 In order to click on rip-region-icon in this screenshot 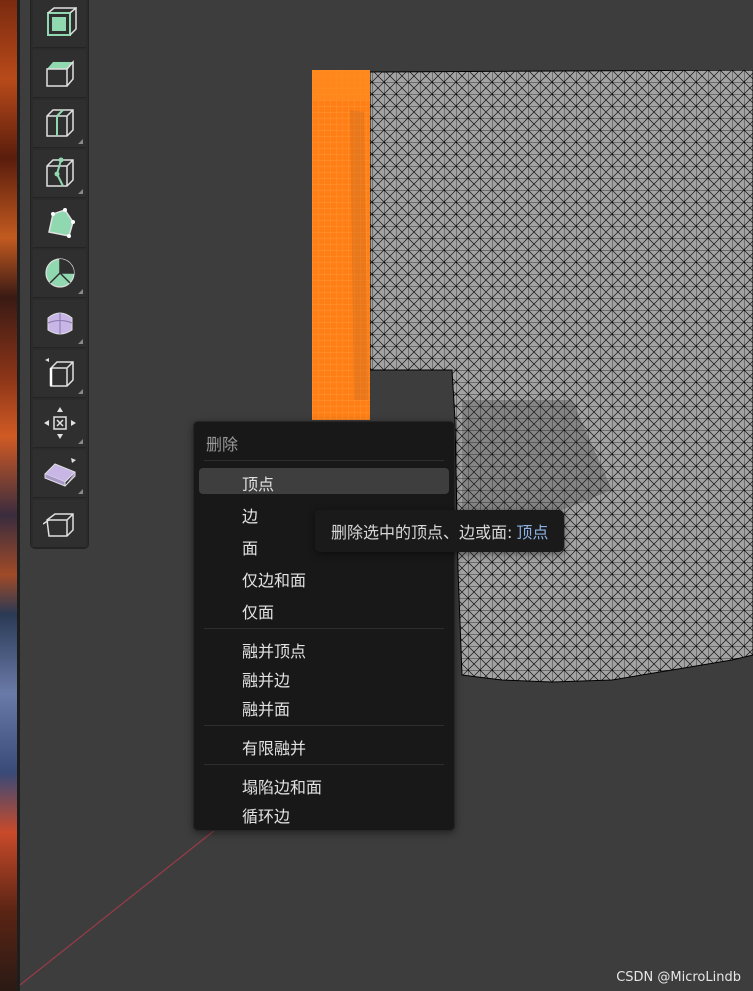, I will do `click(58, 525)`.